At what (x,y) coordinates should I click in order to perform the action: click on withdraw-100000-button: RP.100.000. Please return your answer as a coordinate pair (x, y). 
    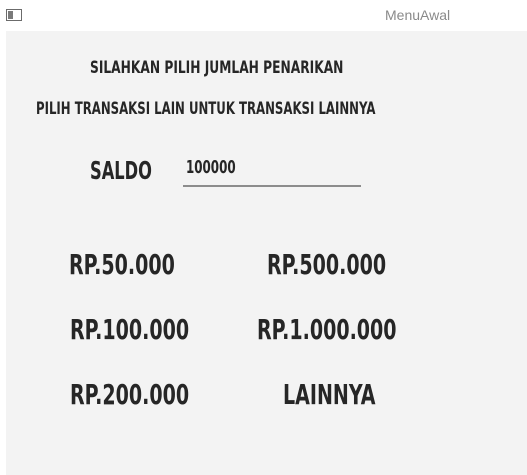
    Looking at the image, I should click on (135, 329).